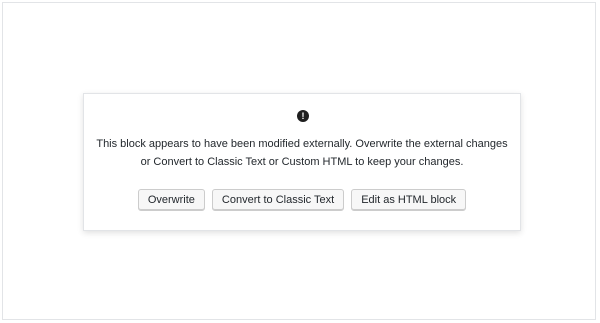 This screenshot has width=600, height=323. Describe the element at coordinates (278, 200) in the screenshot. I see `convert-to-classic-text-button: Convert to Classic Text` at that location.